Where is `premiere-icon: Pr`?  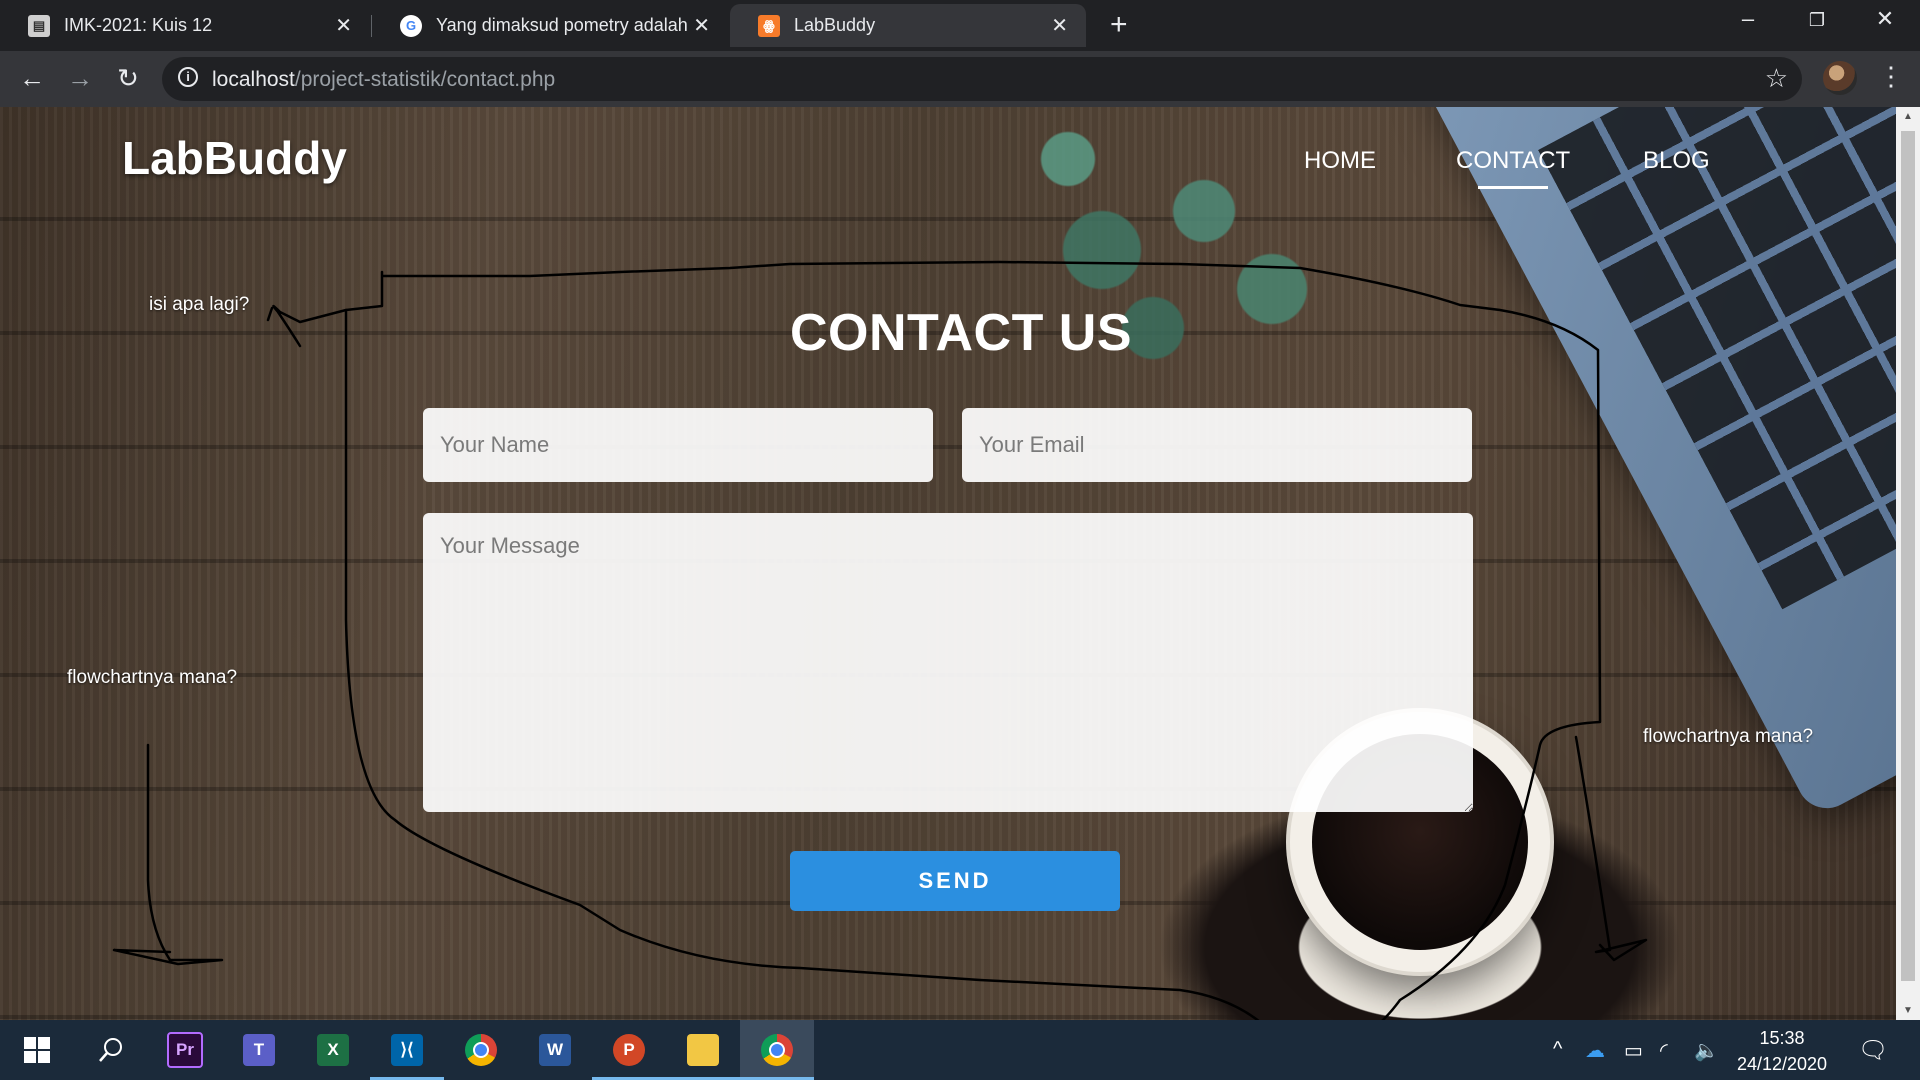
premiere-icon: Pr is located at coordinates (185, 1050).